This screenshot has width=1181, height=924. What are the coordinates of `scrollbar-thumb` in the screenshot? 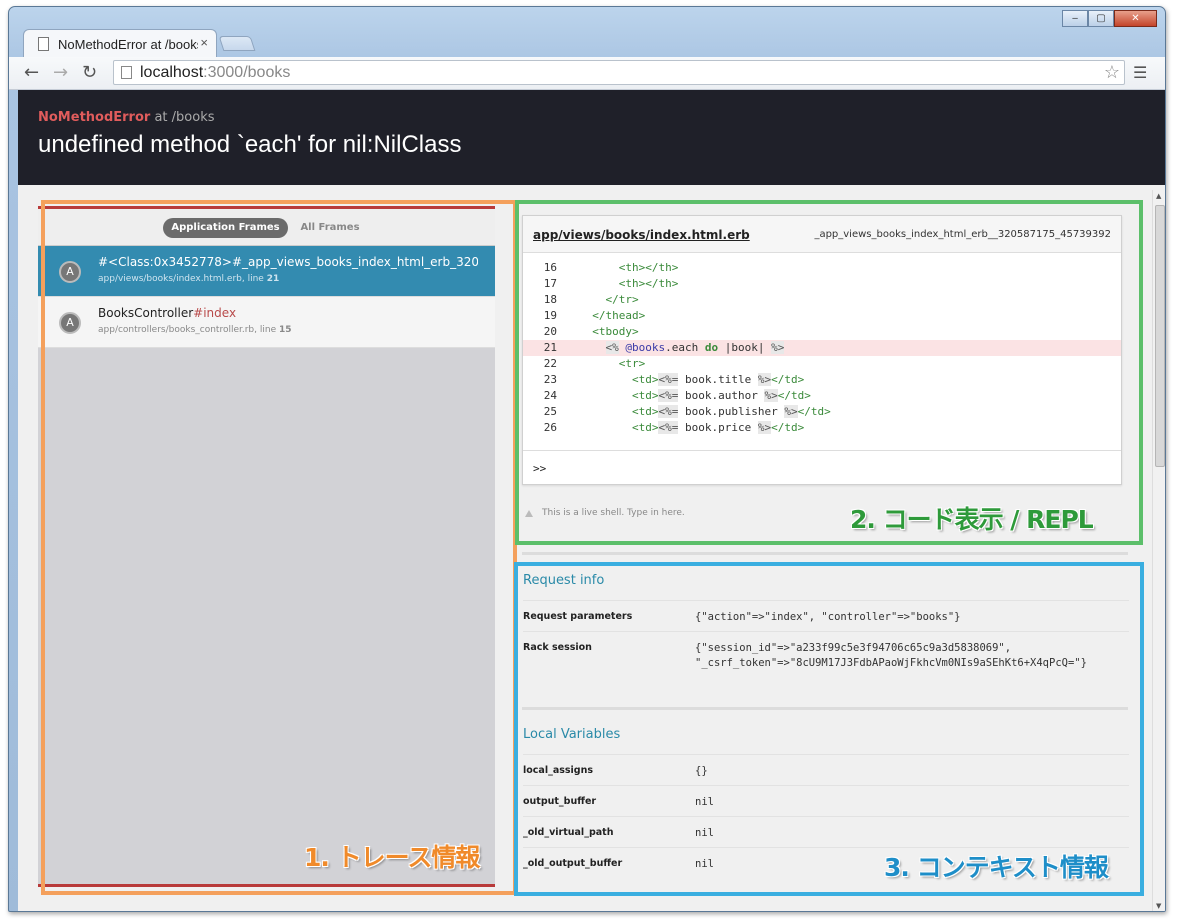 It's located at (1160, 336).